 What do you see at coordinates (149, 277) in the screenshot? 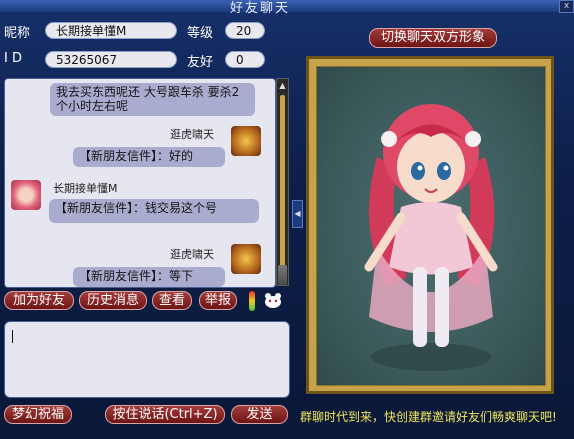
I see `message-bubble: 【新朋友信件】：等下` at bounding box center [149, 277].